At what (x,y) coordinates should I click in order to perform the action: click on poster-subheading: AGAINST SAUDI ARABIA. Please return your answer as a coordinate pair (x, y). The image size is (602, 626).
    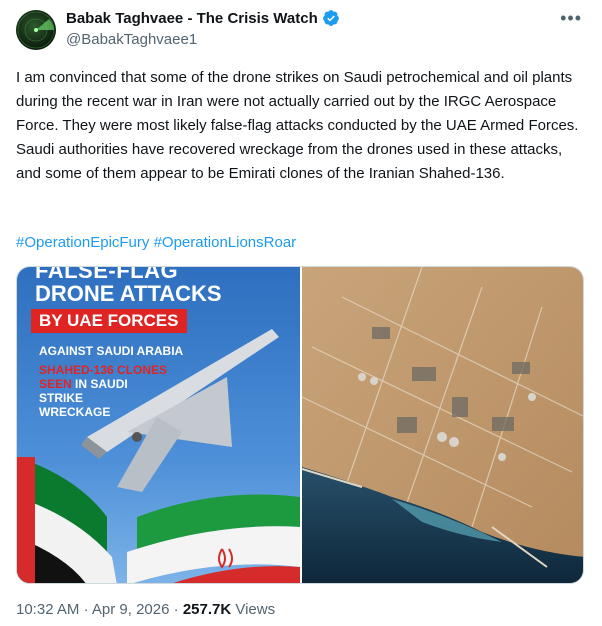
    Looking at the image, I should click on (111, 351).